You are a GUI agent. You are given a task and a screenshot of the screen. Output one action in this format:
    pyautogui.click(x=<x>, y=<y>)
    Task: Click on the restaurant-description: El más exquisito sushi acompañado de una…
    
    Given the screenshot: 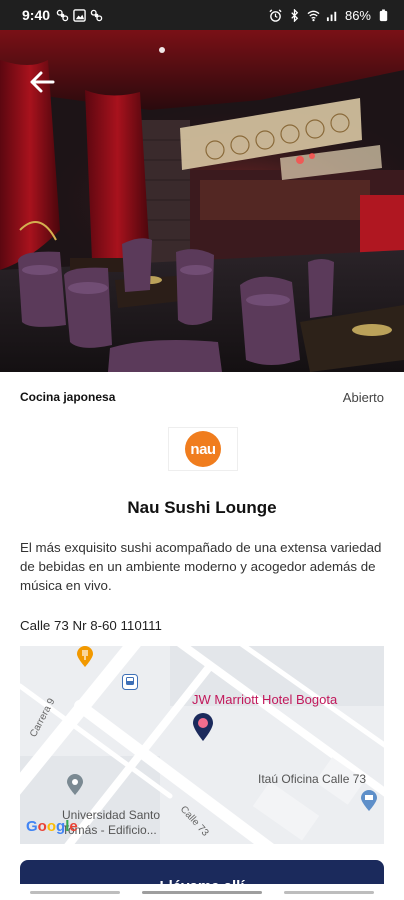 What is the action you would take?
    pyautogui.click(x=201, y=566)
    